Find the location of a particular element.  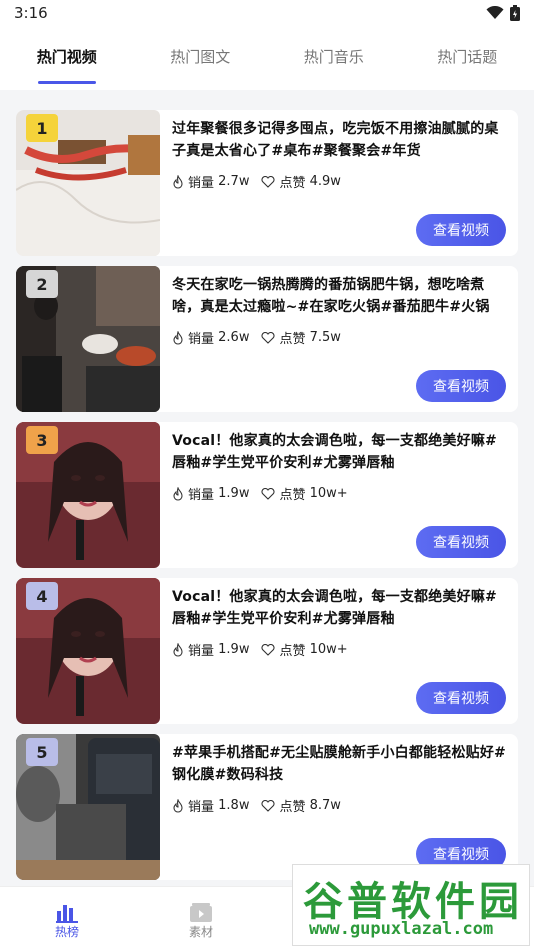

likes-stat: 点赞 4.9w is located at coordinates (301, 181).